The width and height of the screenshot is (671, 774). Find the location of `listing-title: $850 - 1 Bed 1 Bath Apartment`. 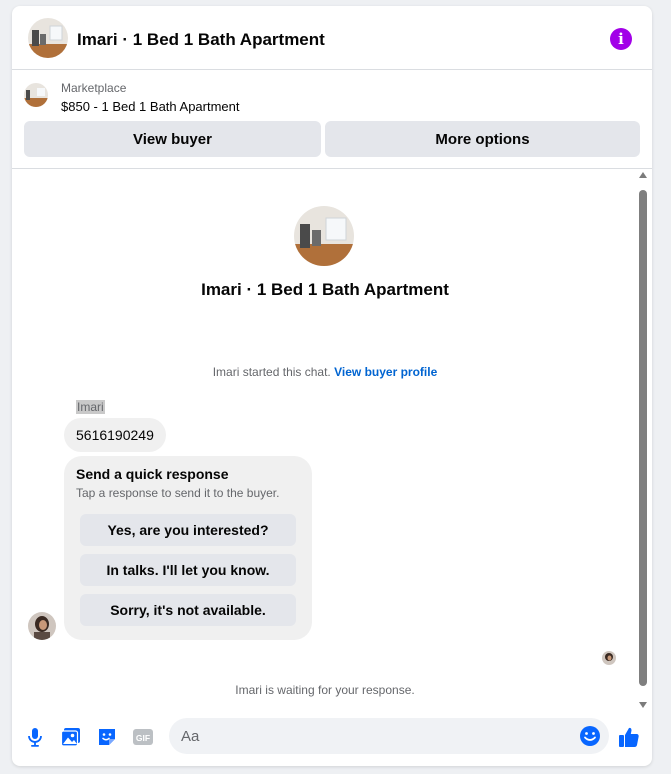

listing-title: $850 - 1 Bed 1 Bath Apartment is located at coordinates (150, 106).